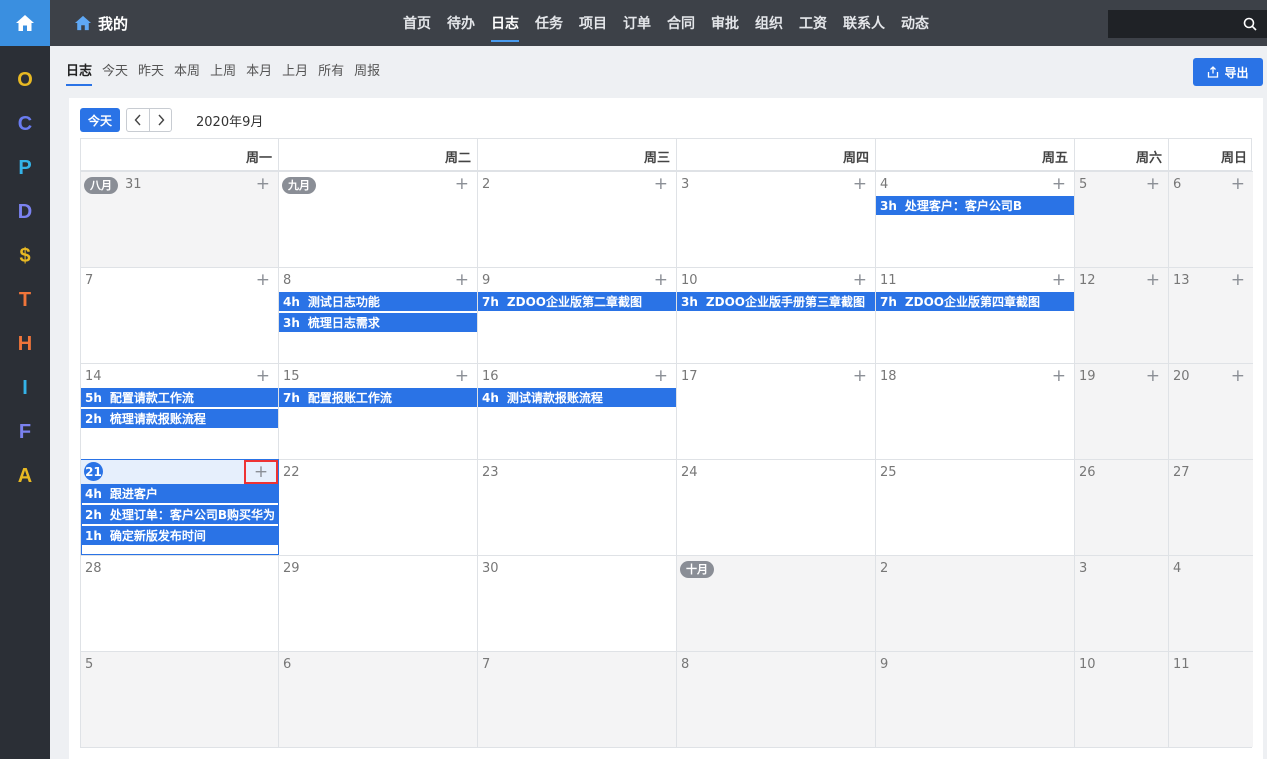 This screenshot has width=1267, height=759. What do you see at coordinates (1228, 72) in the screenshot?
I see `export-button: 导出` at bounding box center [1228, 72].